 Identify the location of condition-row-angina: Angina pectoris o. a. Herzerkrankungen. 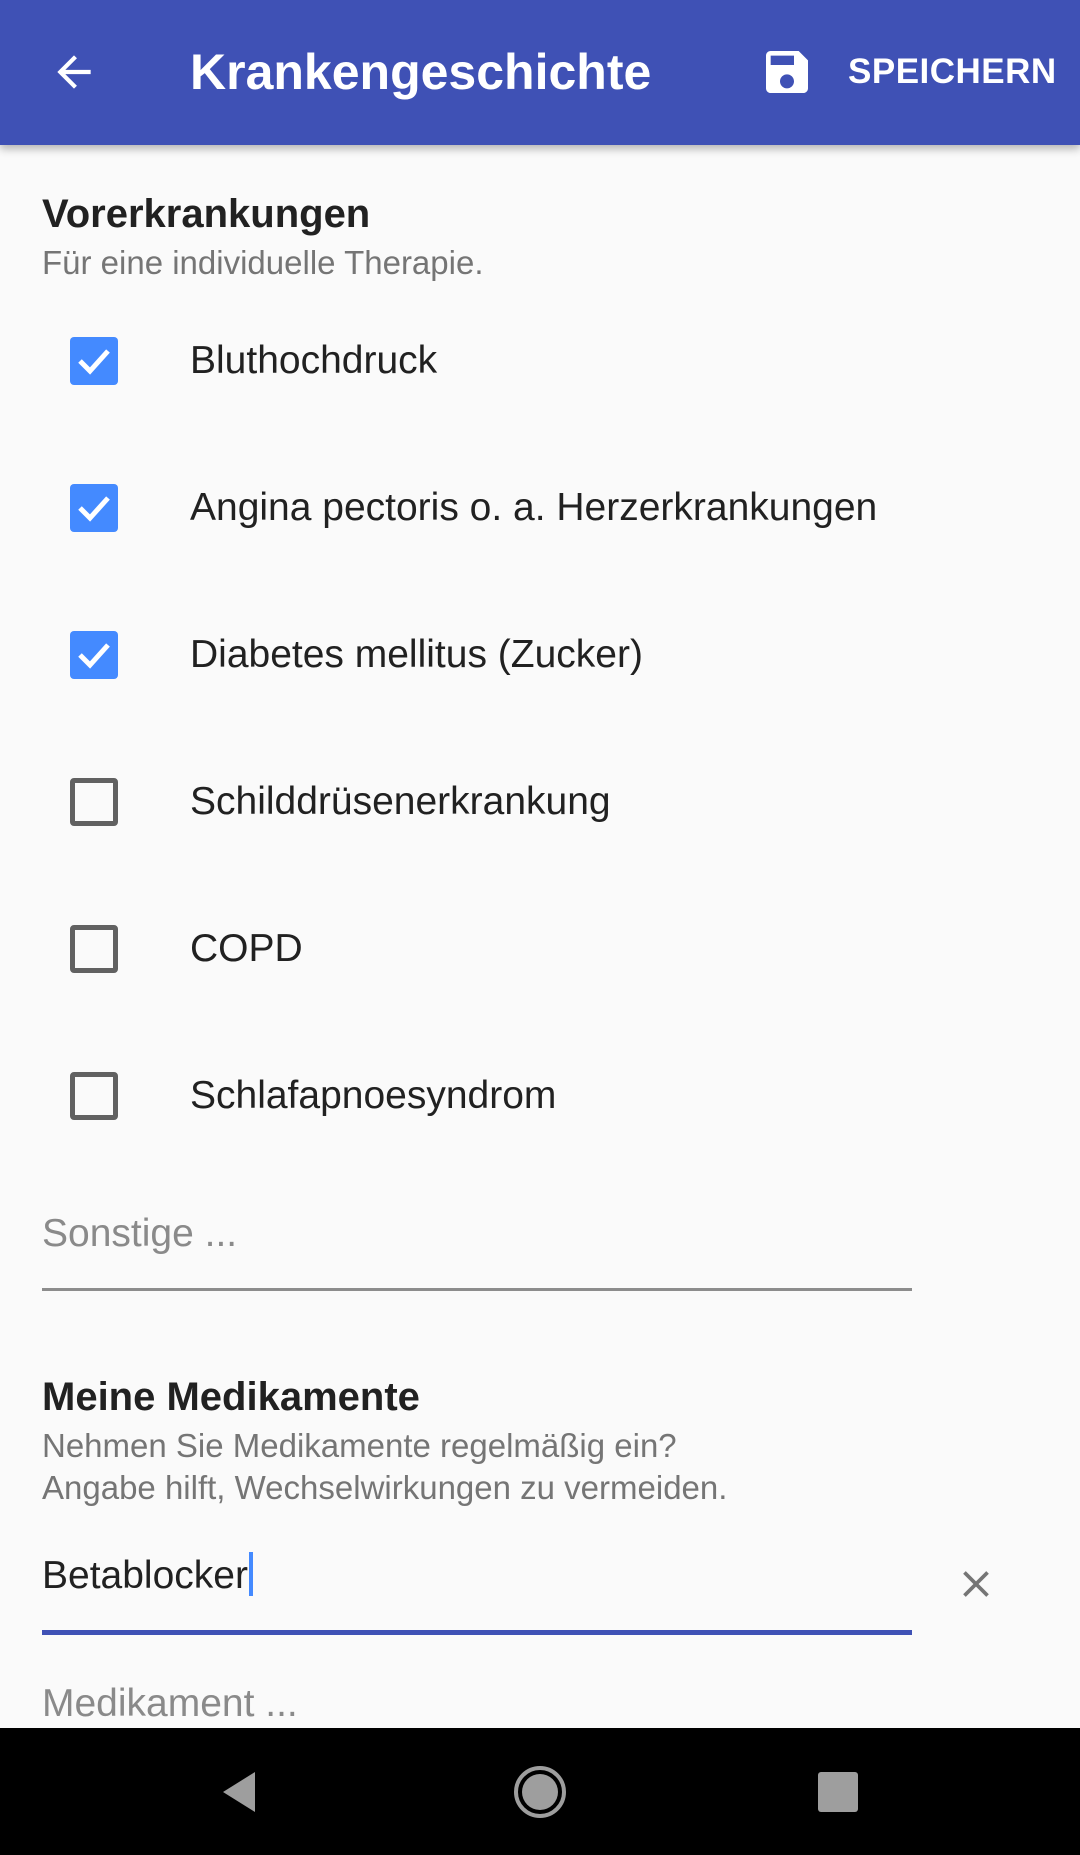
(540, 509).